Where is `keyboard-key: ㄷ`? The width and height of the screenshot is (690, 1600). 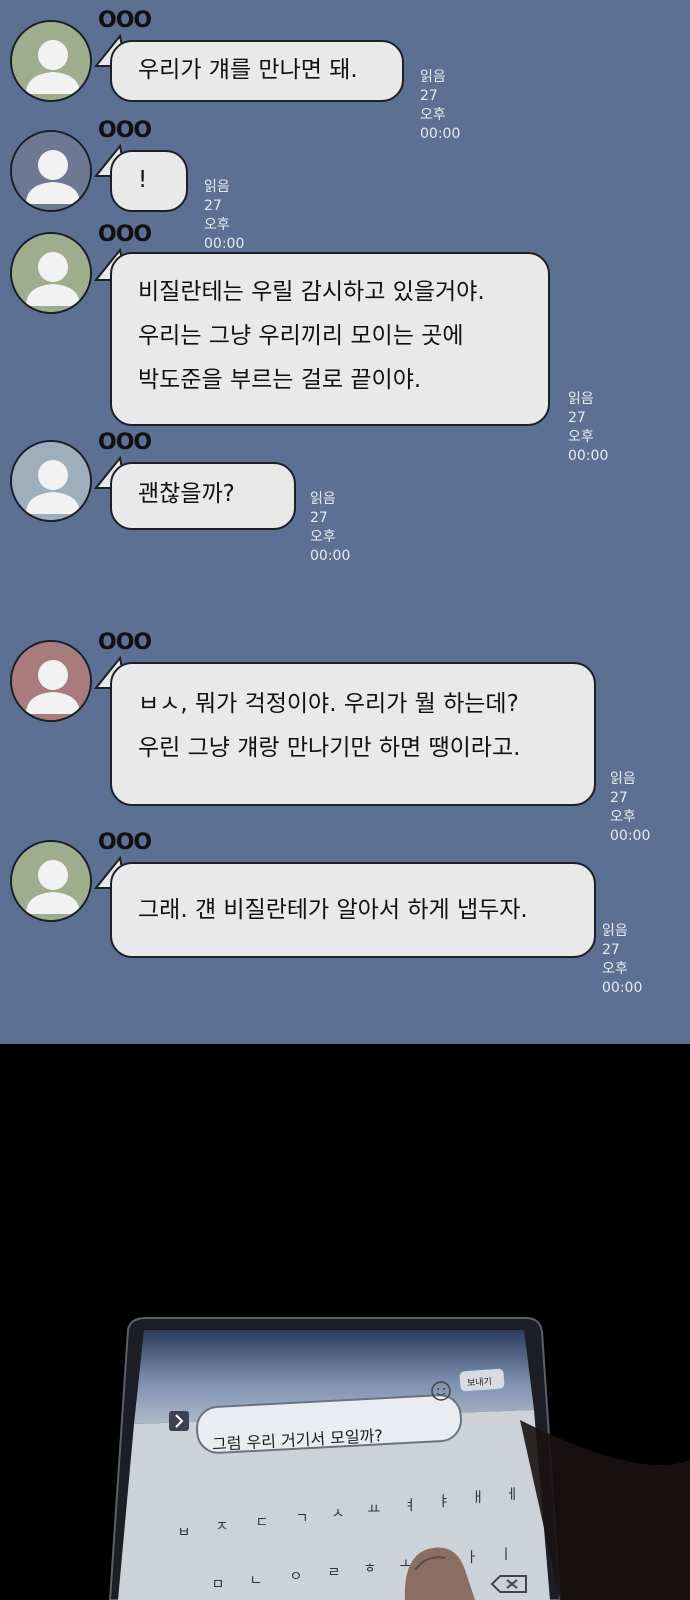 keyboard-key: ㄷ is located at coordinates (262, 1522).